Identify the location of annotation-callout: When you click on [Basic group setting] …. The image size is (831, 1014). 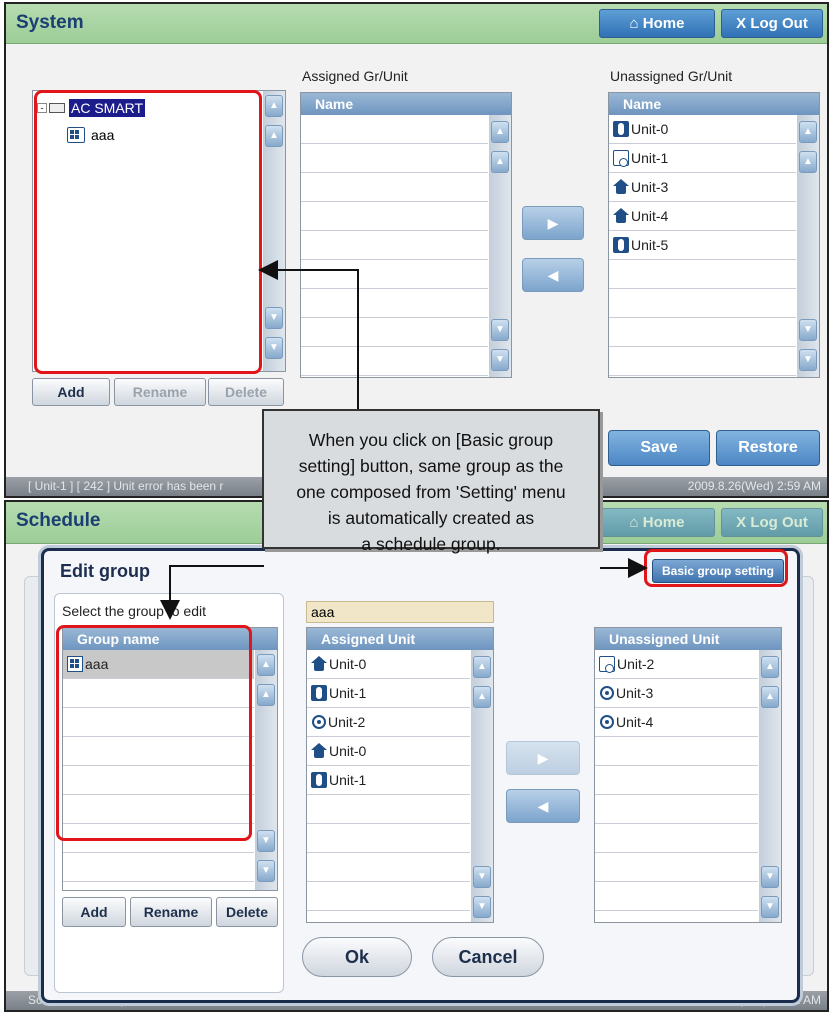
(431, 481).